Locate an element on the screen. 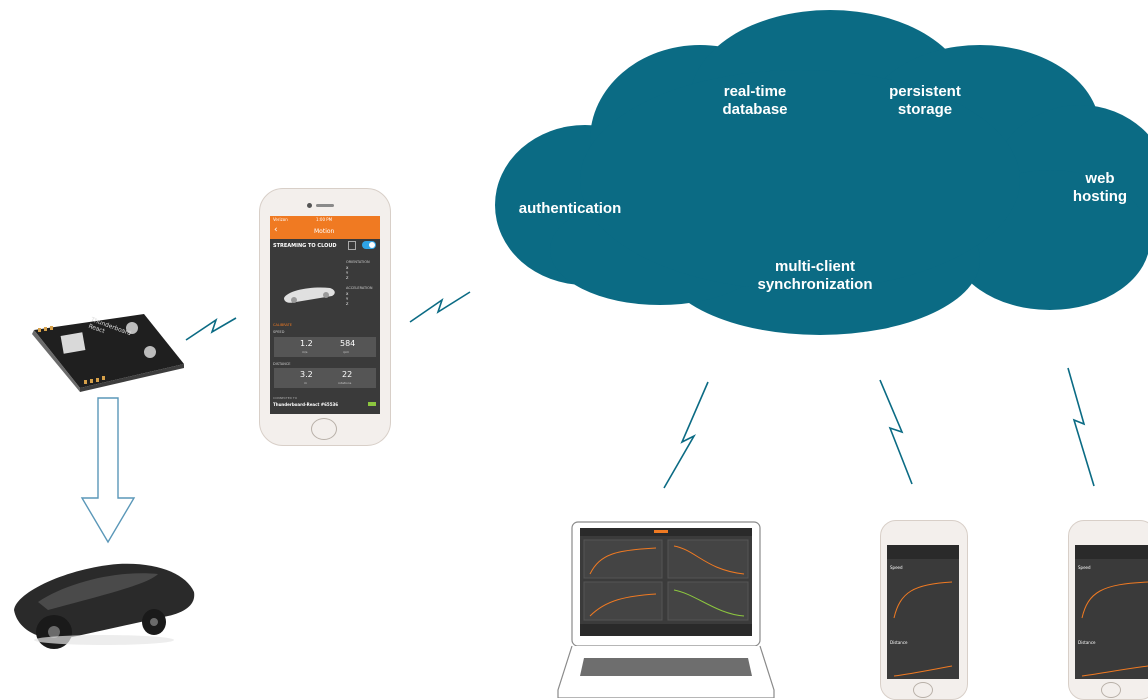 The image size is (1148, 700). device-name: Thunderboard-React #65536 is located at coordinates (306, 404).